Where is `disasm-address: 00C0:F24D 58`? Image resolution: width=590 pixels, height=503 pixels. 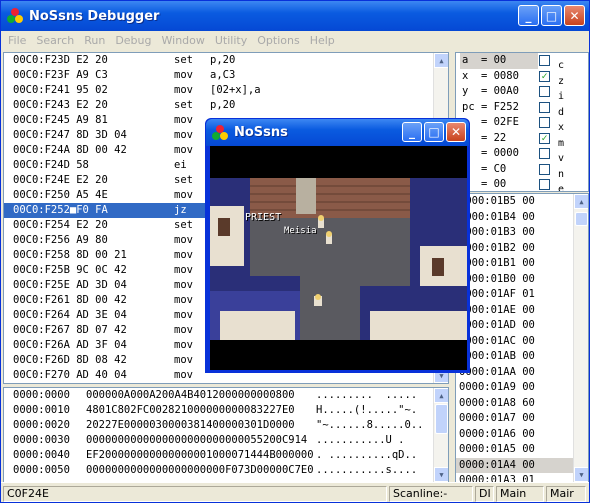 disasm-address: 00C0:F24D 58 is located at coordinates (51, 165).